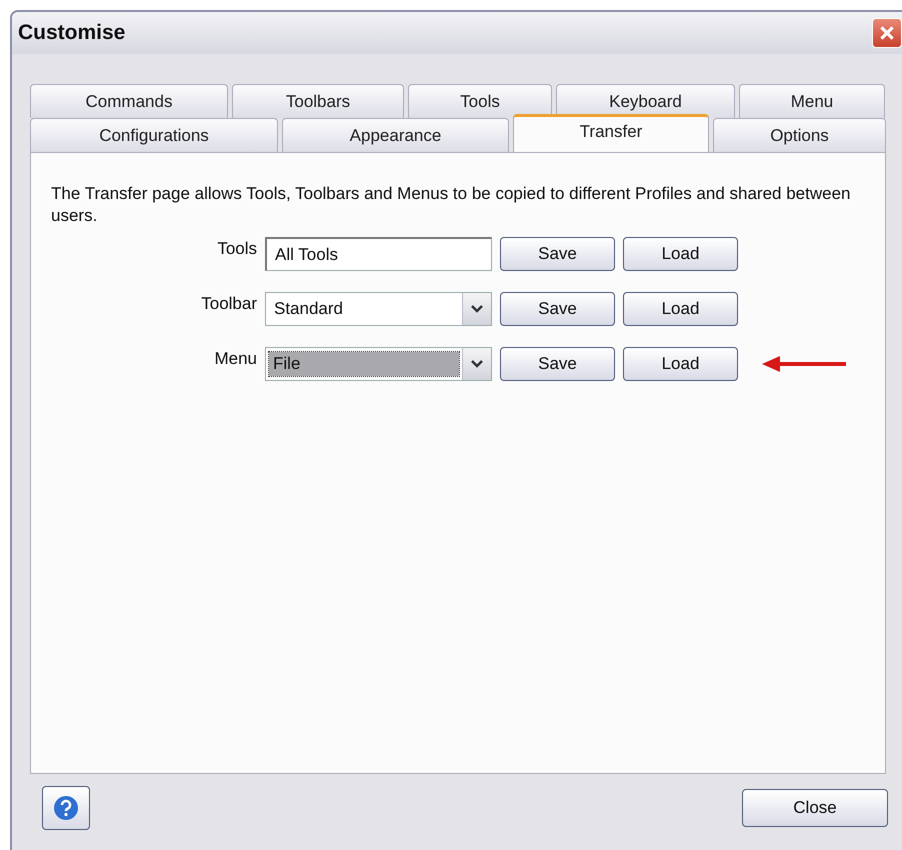  I want to click on window-title: Customise, so click(72, 33).